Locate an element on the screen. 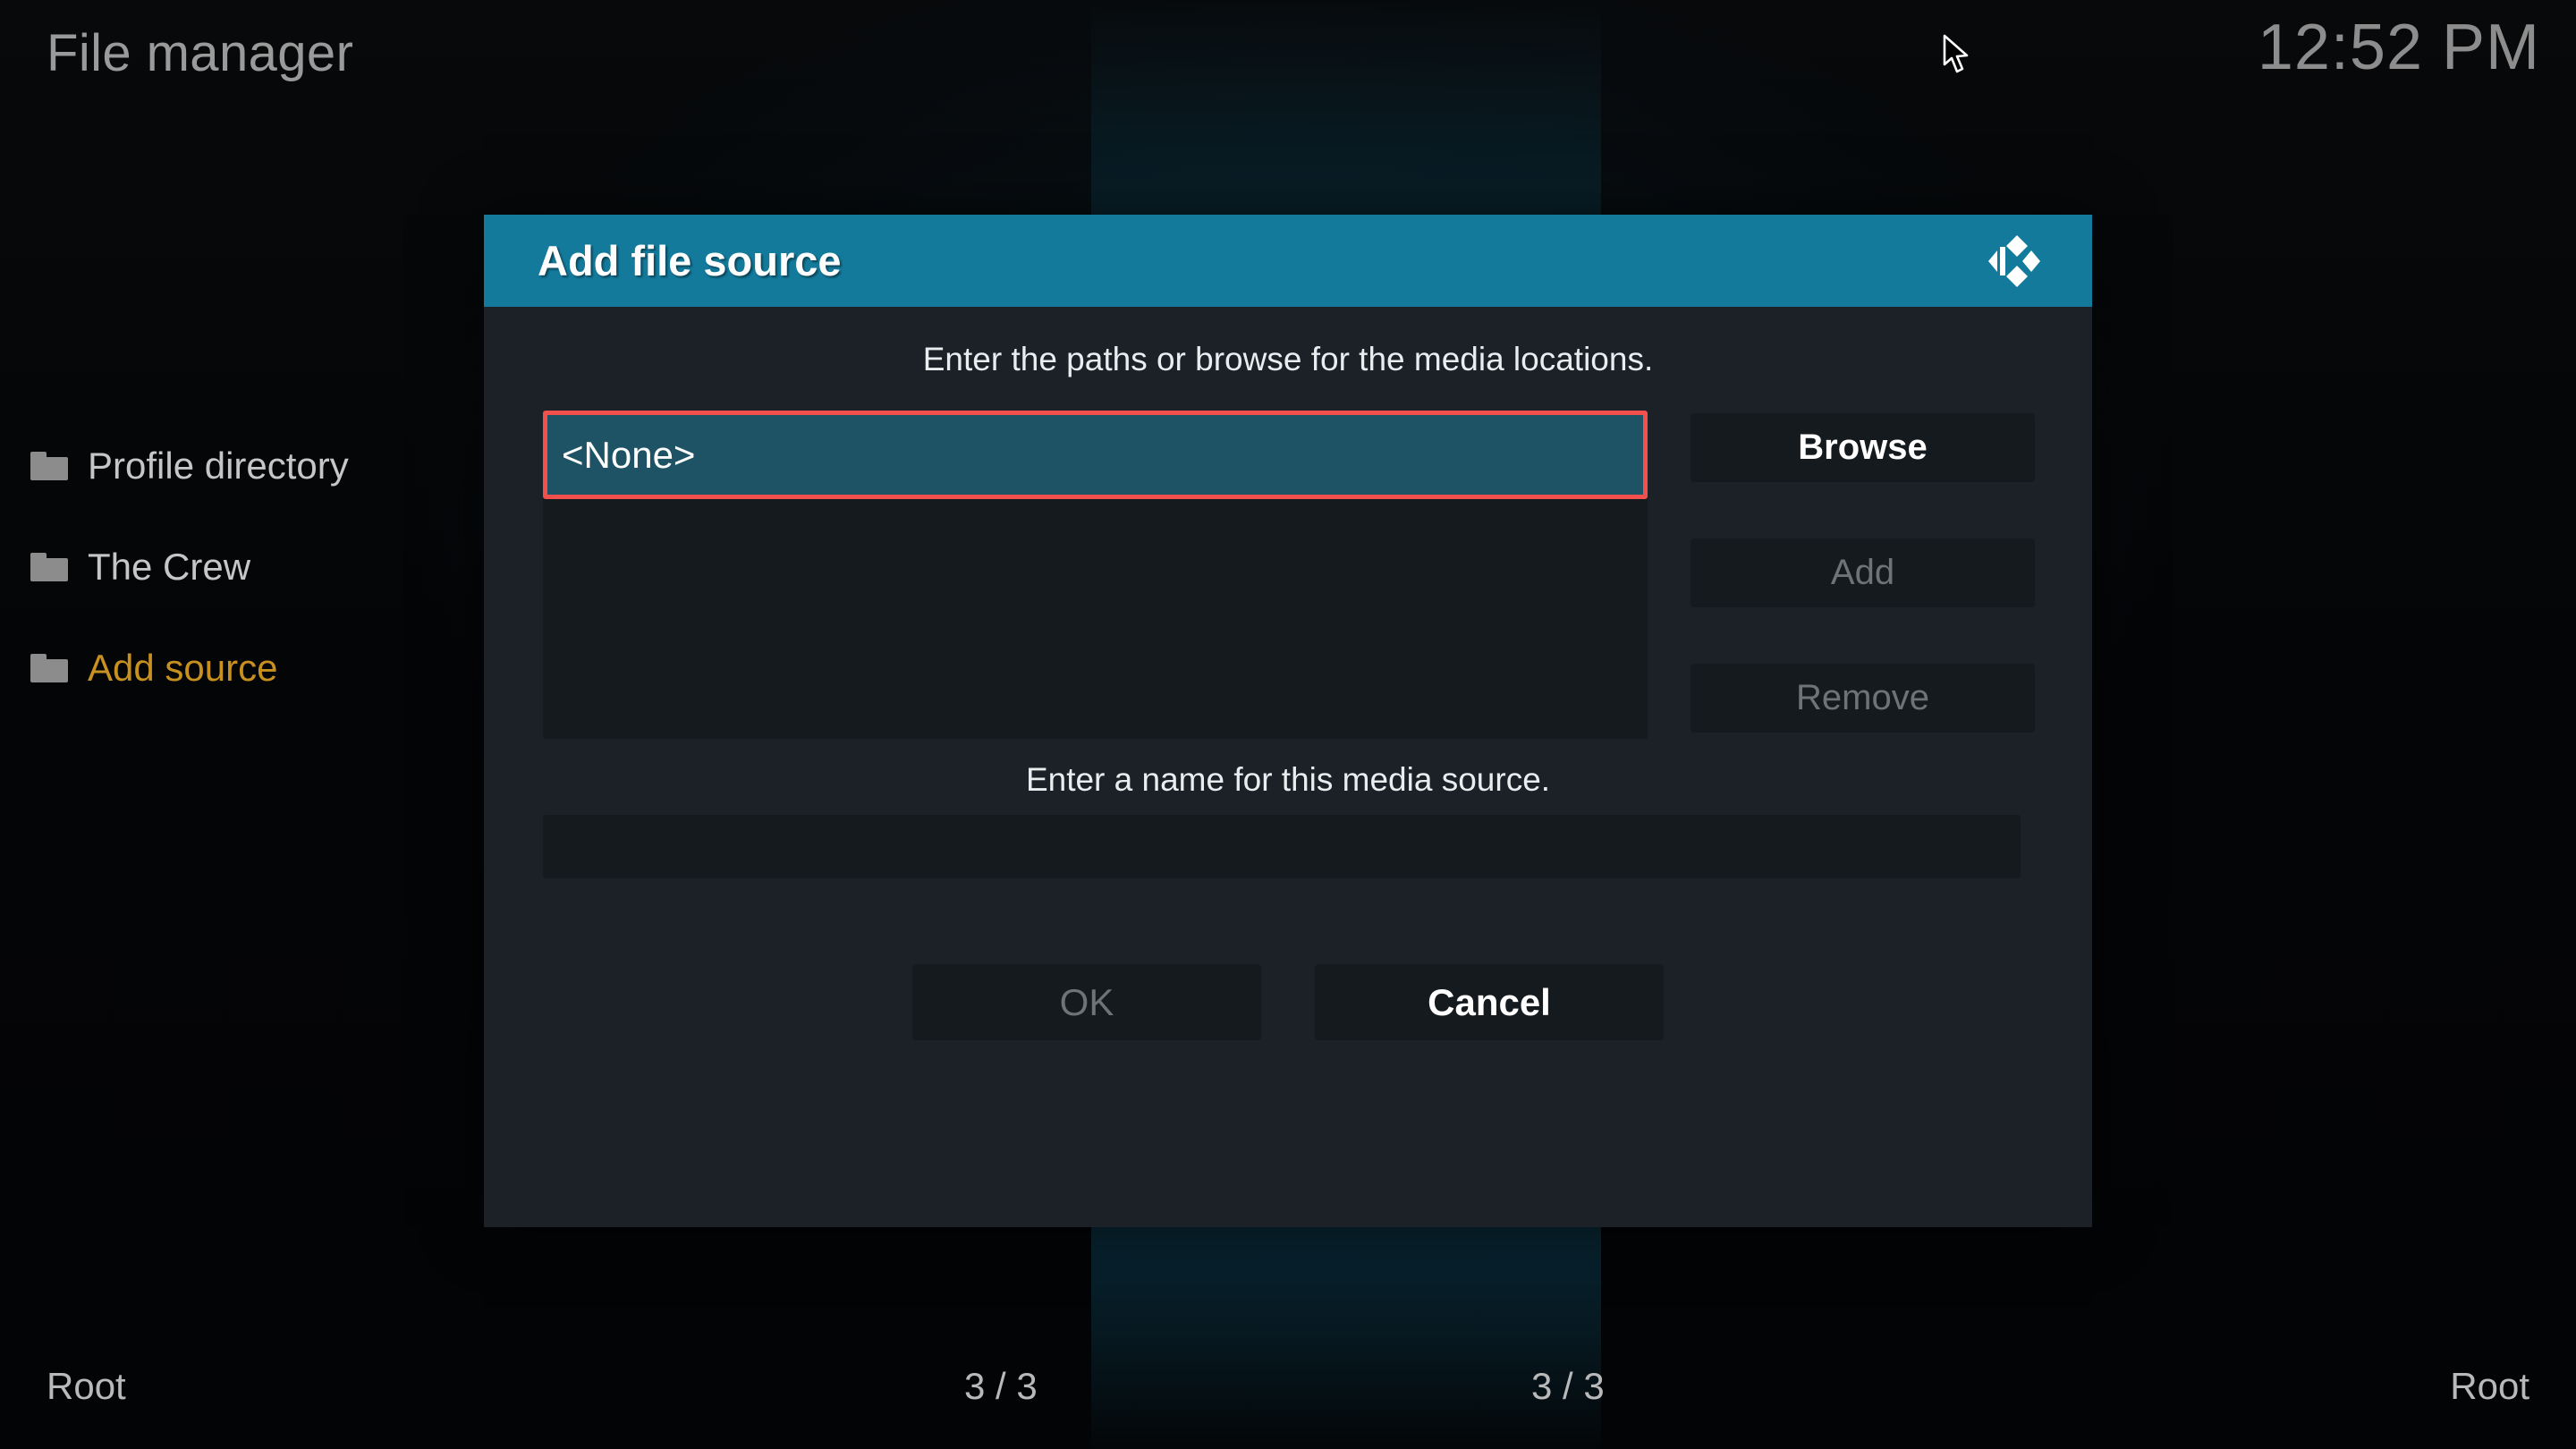 This screenshot has height=1449, width=2576. arrow-cursor-icon is located at coordinates (1958, 54).